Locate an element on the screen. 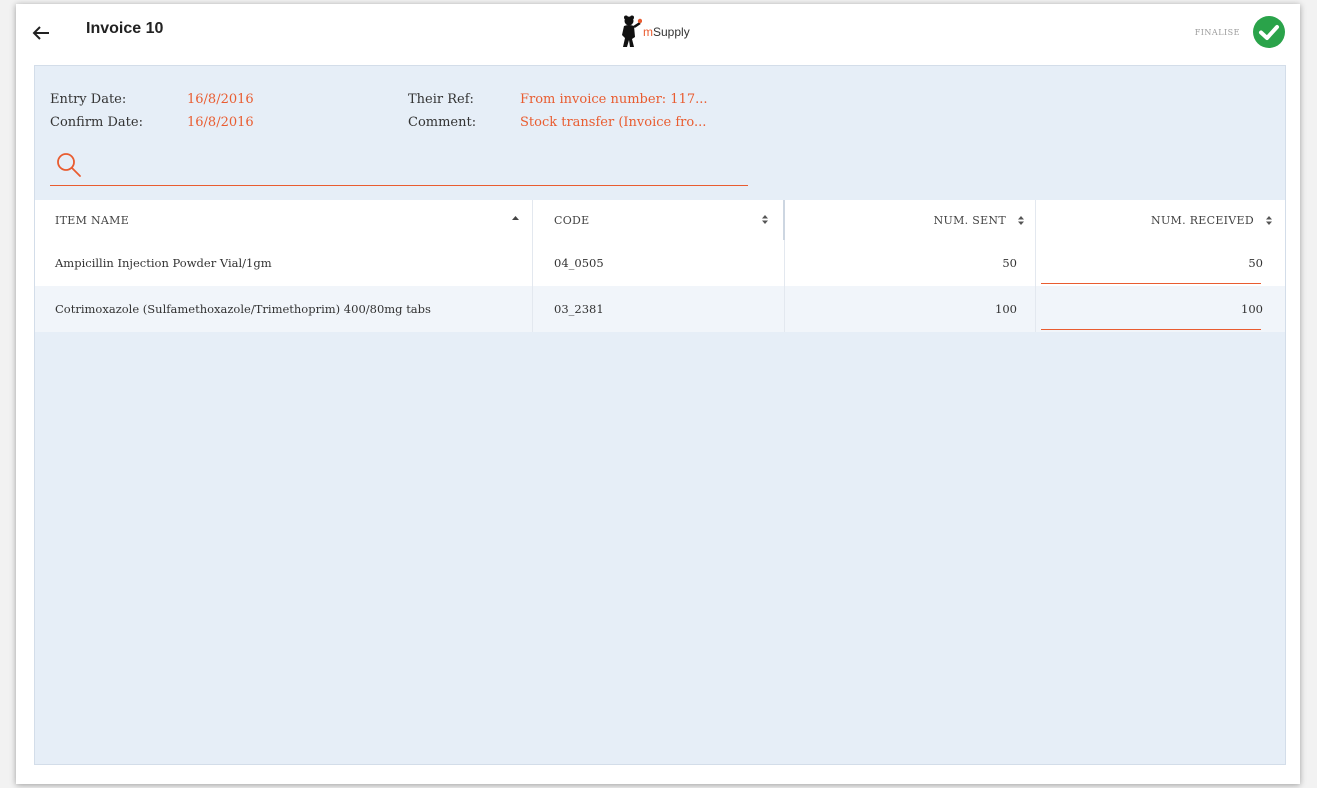  header-bar: Invoice 10 mSupply FINALISE is located at coordinates (658, 33).